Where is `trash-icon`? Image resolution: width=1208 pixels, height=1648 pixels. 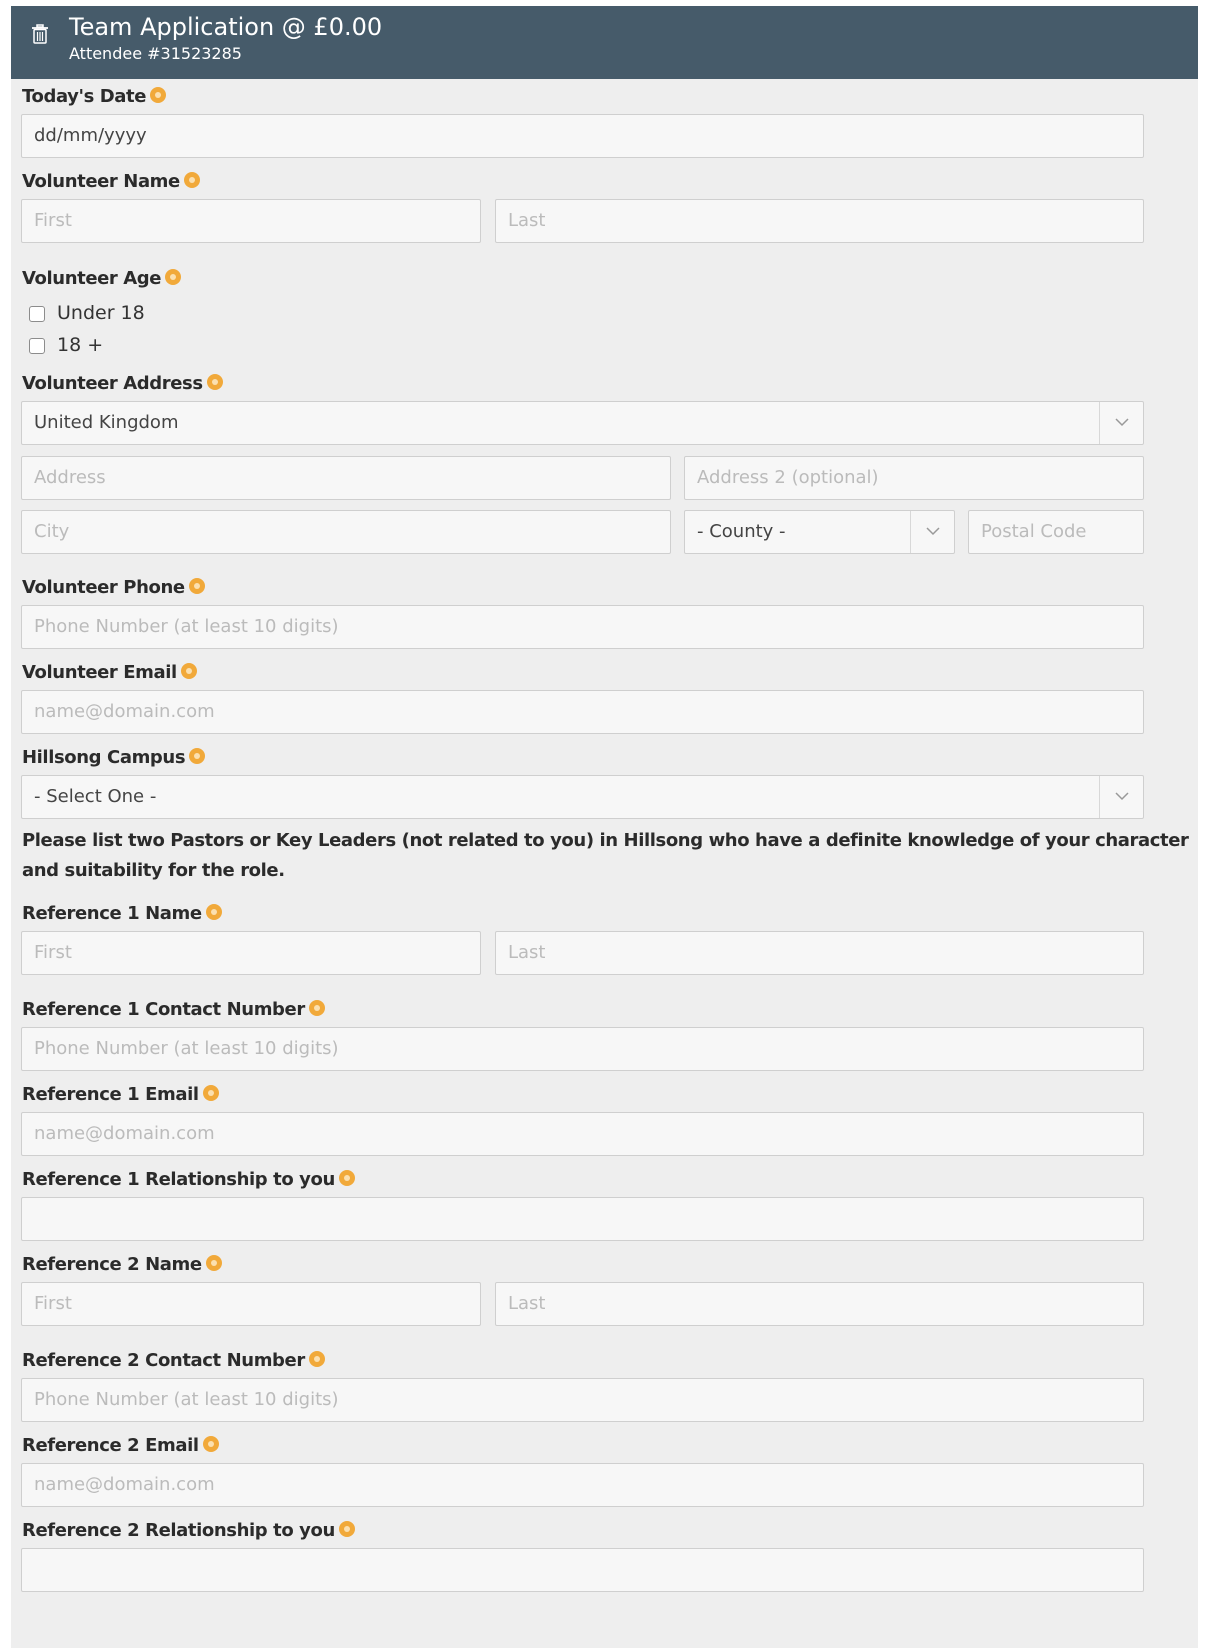 trash-icon is located at coordinates (40, 34).